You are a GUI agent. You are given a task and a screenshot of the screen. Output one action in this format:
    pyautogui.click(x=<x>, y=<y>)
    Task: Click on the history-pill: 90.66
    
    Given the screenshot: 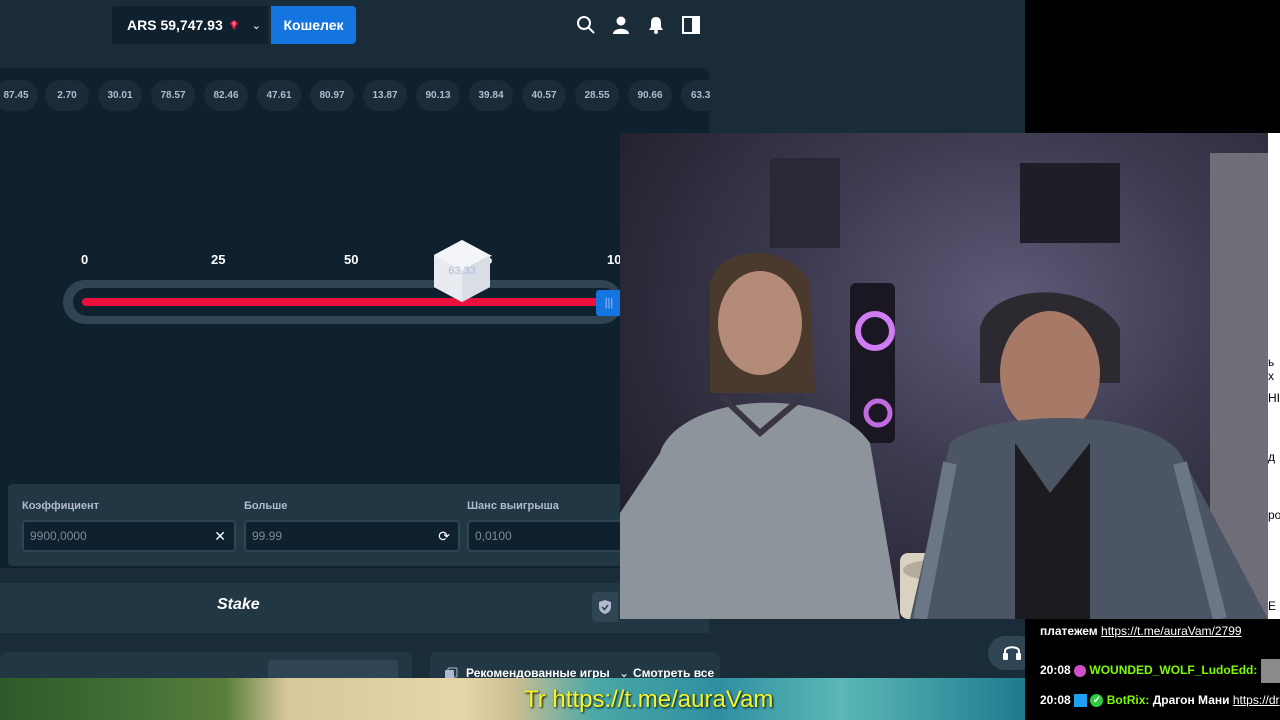 What is the action you would take?
    pyautogui.click(x=650, y=95)
    